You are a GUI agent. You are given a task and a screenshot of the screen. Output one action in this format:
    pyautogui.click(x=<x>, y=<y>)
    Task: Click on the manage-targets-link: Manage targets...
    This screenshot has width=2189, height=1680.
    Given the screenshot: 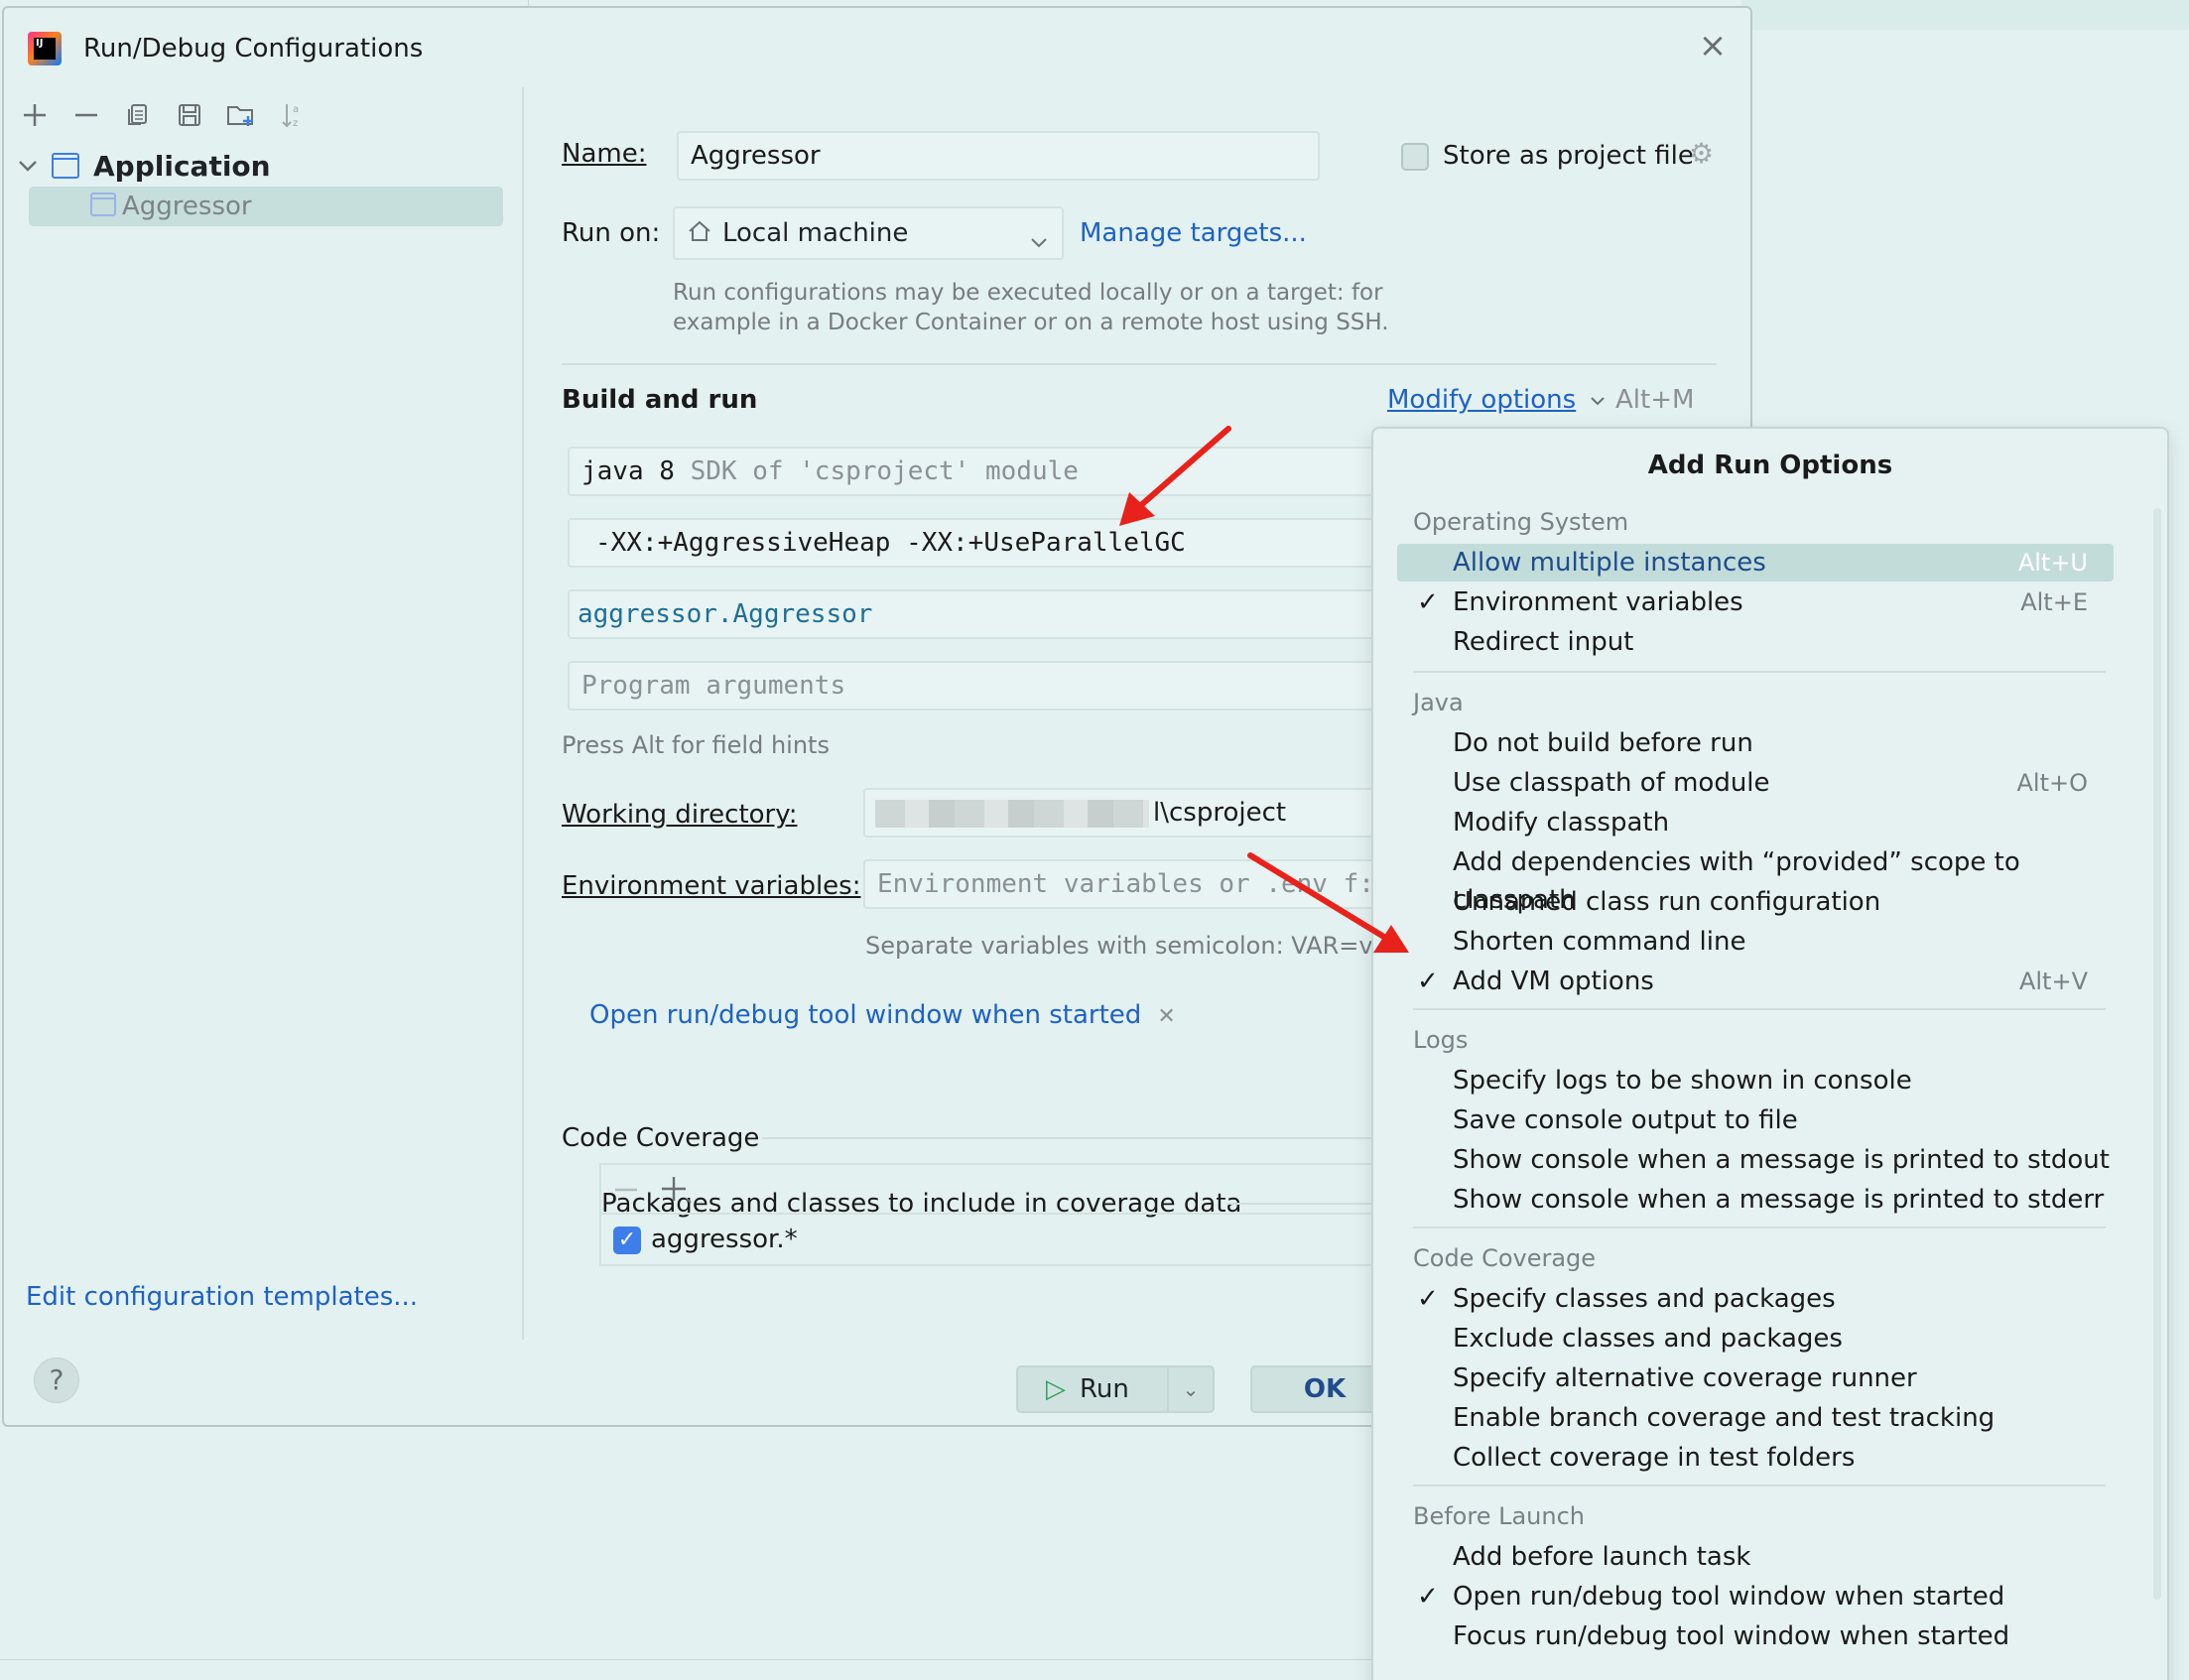 What is the action you would take?
    pyautogui.click(x=1193, y=233)
    